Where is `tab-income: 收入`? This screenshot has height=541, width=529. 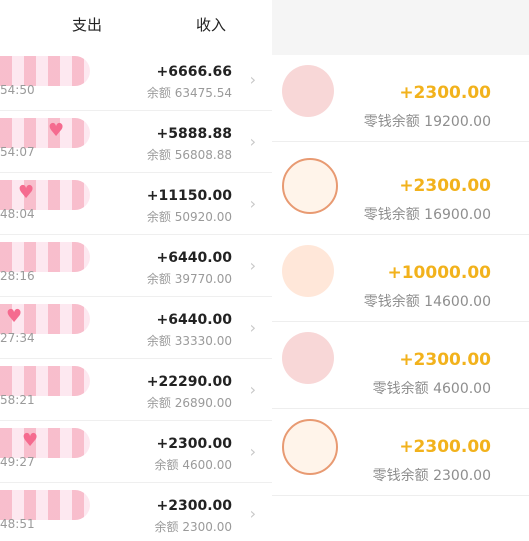
tab-income: 收入 is located at coordinates (211, 24).